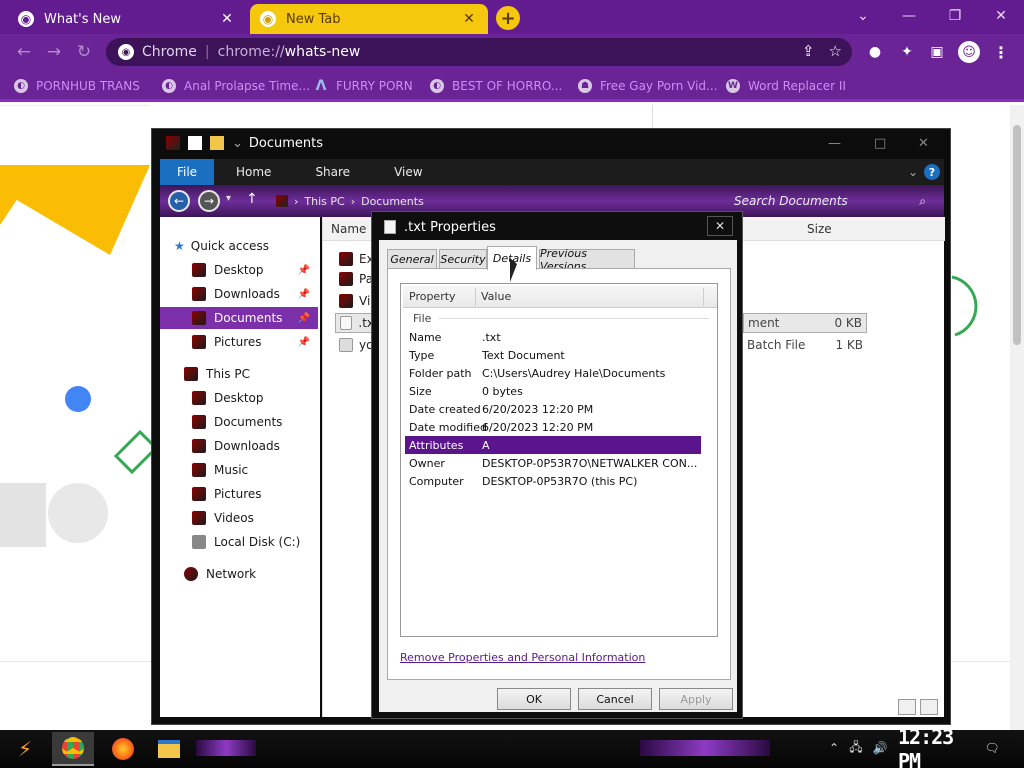  What do you see at coordinates (955, 16) in the screenshot?
I see `restore-icon: ❐` at bounding box center [955, 16].